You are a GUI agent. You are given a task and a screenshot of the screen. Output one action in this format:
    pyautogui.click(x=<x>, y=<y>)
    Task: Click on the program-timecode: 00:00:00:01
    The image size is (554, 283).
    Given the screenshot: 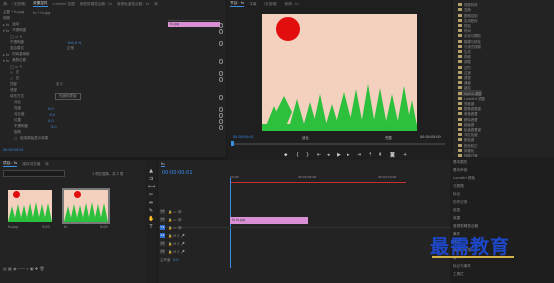 What is the action you would take?
    pyautogui.click(x=243, y=137)
    